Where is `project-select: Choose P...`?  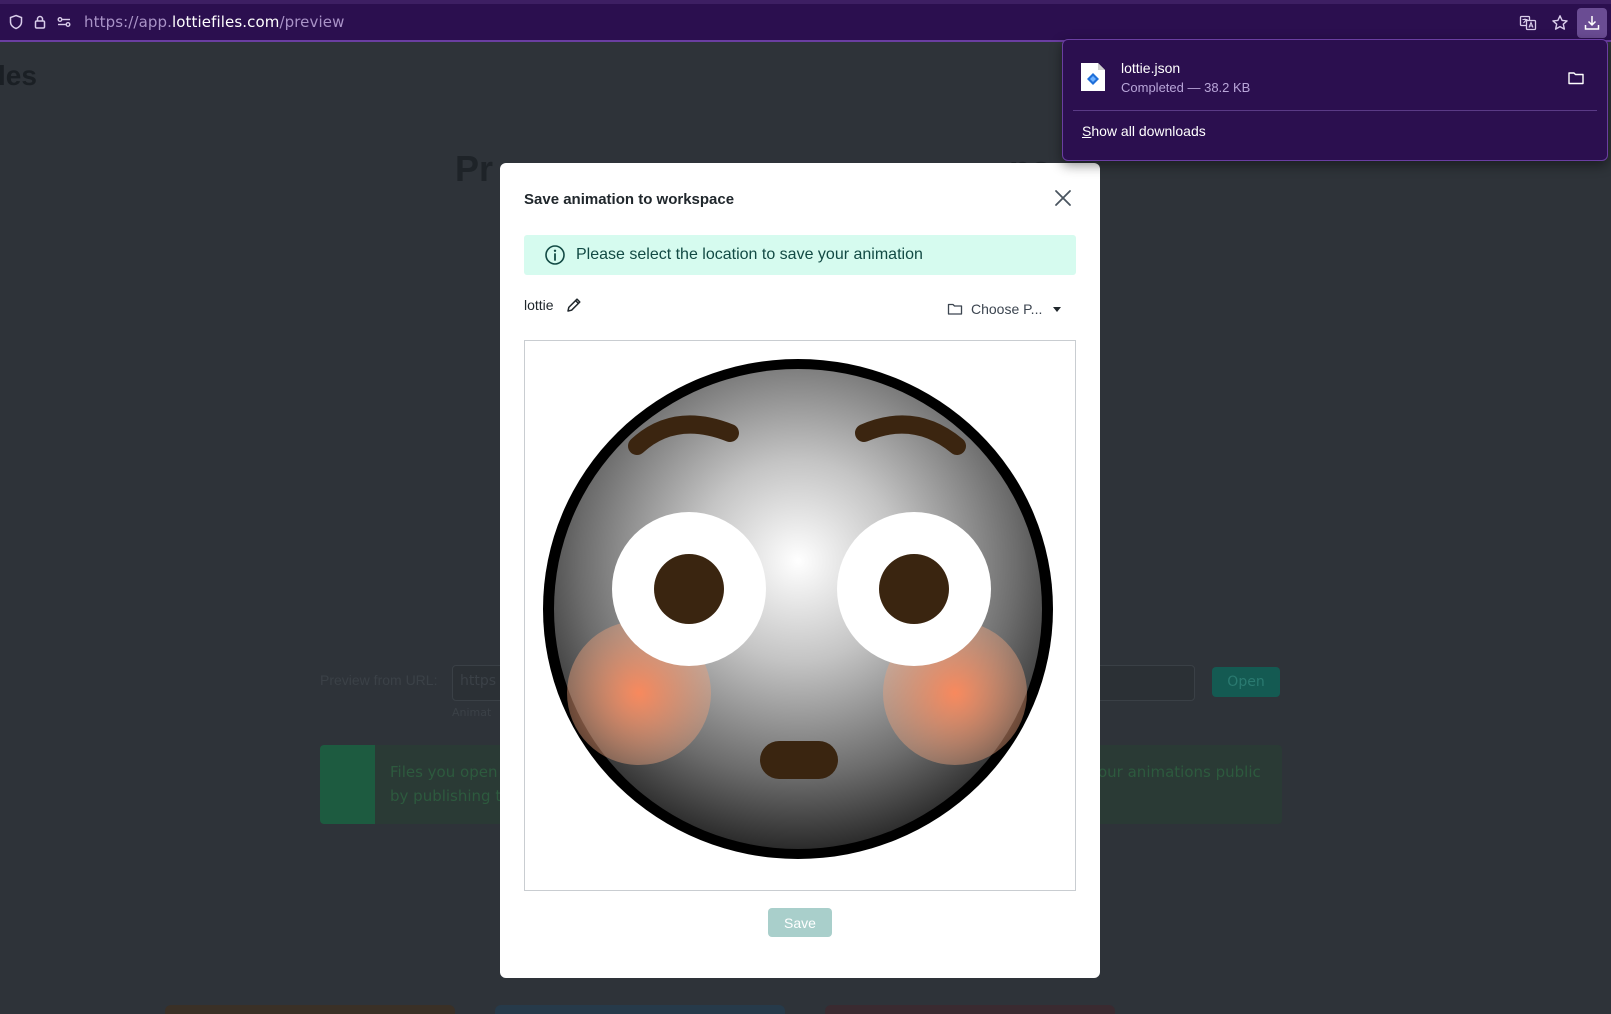 project-select: Choose P... is located at coordinates (1005, 309).